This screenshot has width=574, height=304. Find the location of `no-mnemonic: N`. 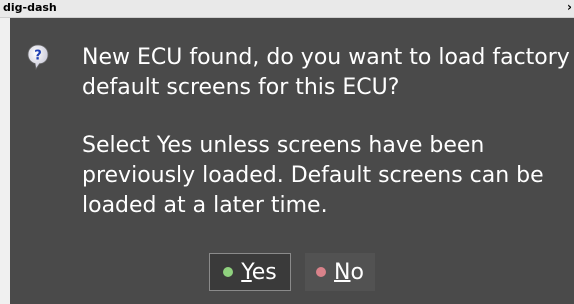

no-mnemonic: N is located at coordinates (342, 272).